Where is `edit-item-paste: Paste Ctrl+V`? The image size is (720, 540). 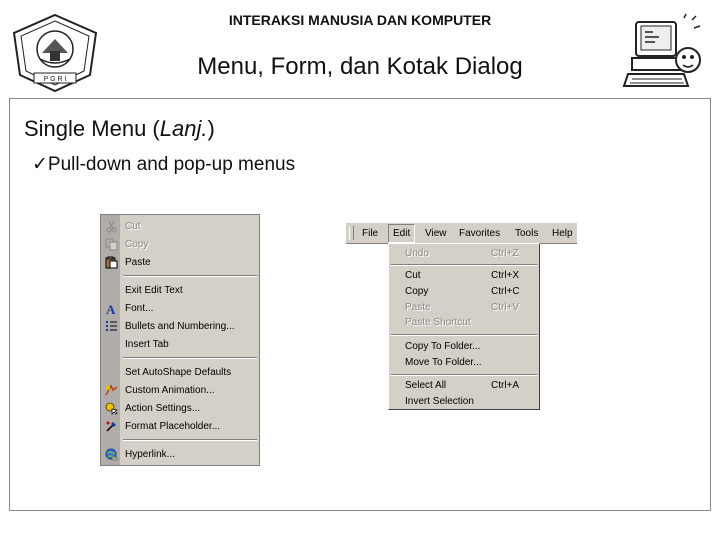
edit-item-paste: Paste Ctrl+V is located at coordinates (464, 308).